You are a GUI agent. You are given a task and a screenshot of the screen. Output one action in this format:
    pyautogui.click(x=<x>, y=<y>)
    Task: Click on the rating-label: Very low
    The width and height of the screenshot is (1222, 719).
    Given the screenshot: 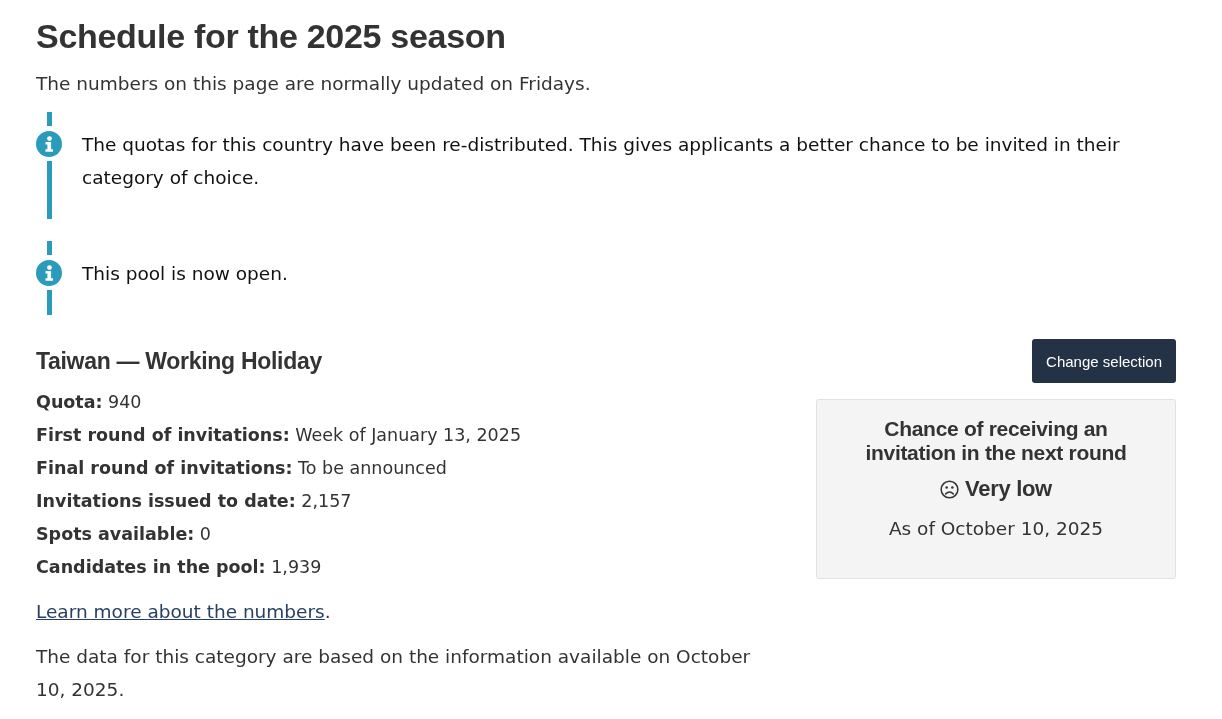 What is the action you would take?
    pyautogui.click(x=1008, y=489)
    